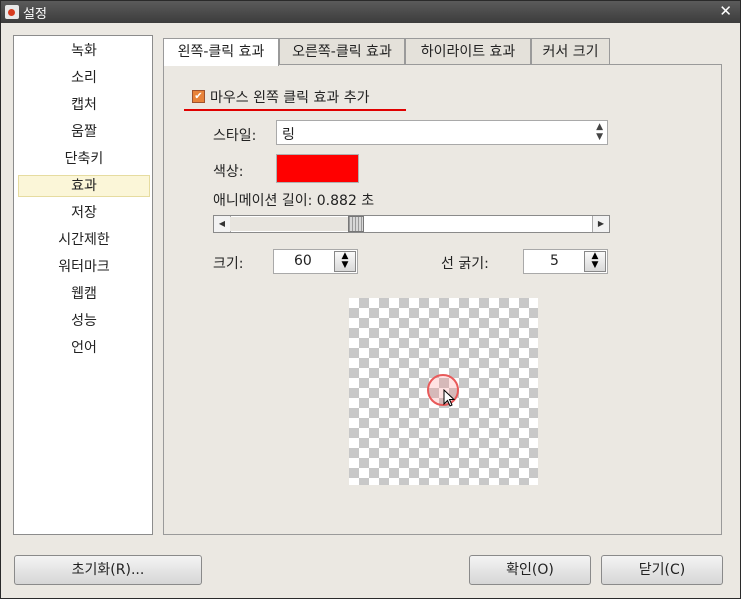 The width and height of the screenshot is (741, 599). I want to click on app-record-icon, so click(12, 12).